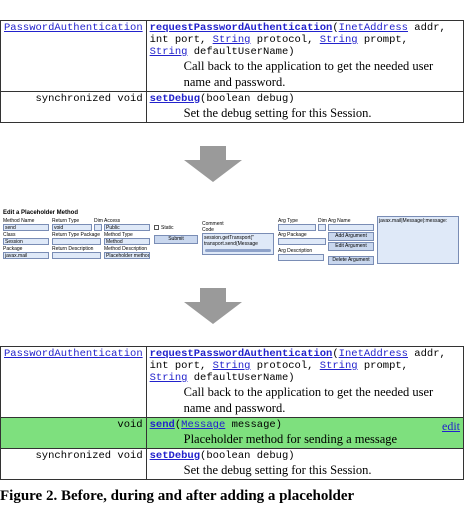 This screenshot has width=474, height=508. Describe the element at coordinates (418, 221) in the screenshot. I see `list-item: javax.mail|Message|:message:` at that location.